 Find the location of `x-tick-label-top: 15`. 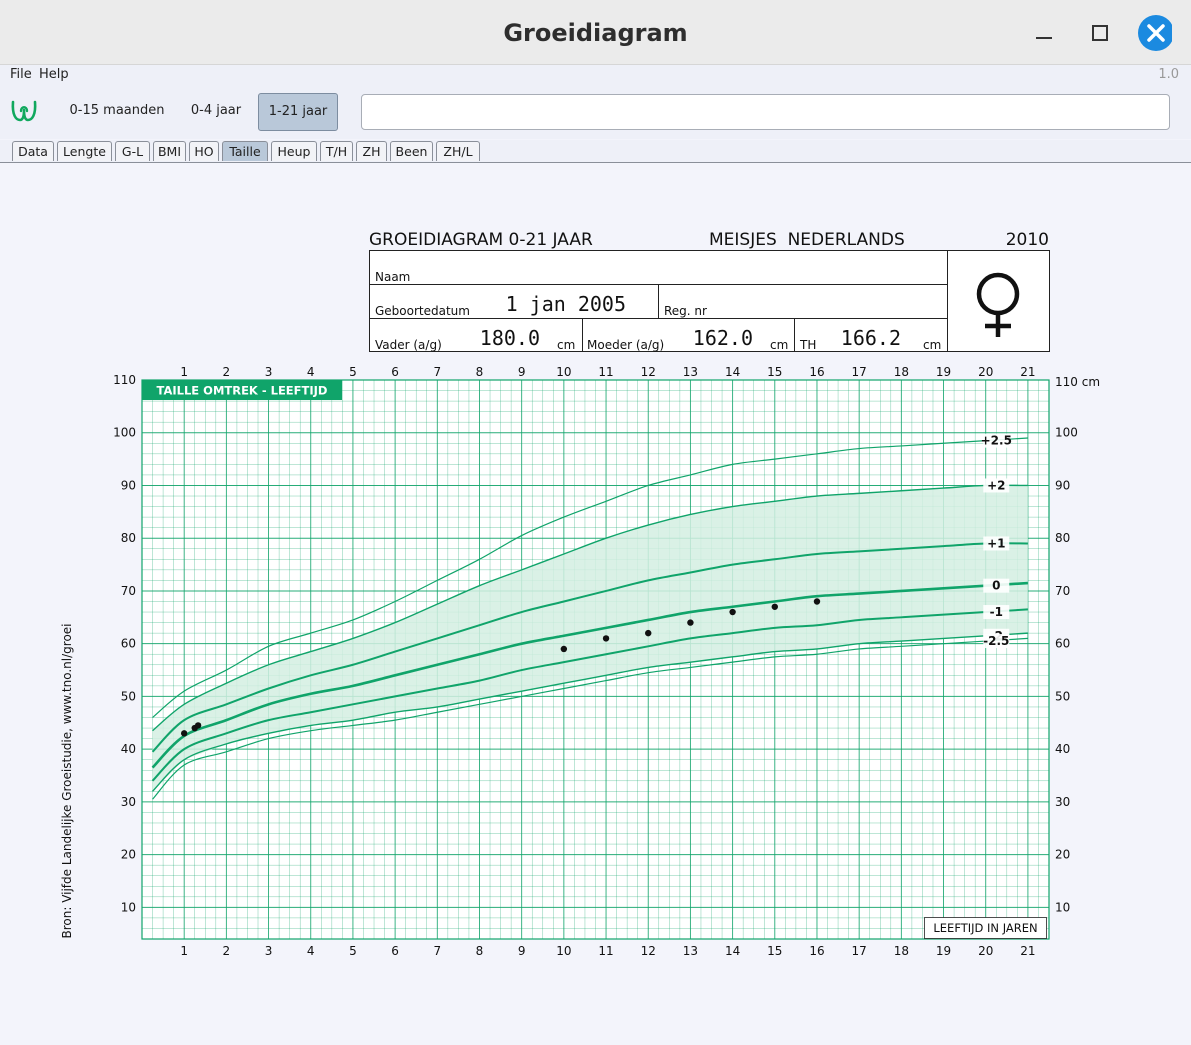

x-tick-label-top: 15 is located at coordinates (774, 372).